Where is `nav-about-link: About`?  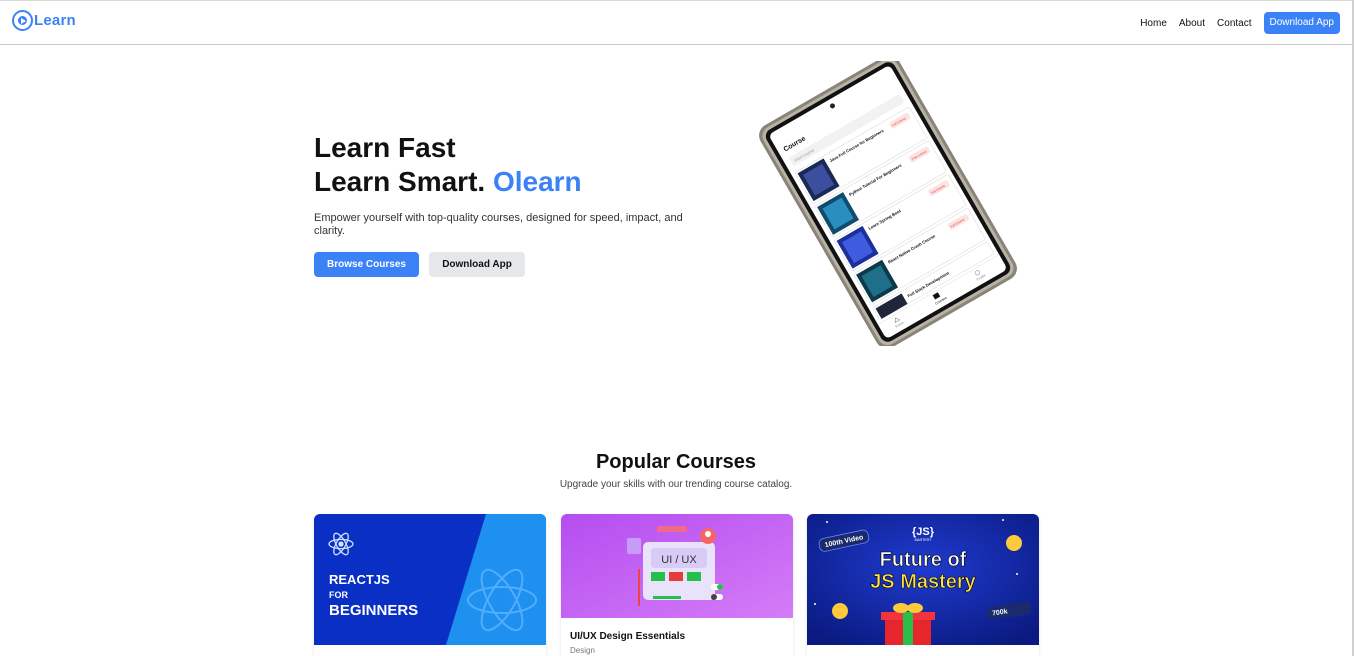
nav-about-link: About is located at coordinates (1192, 23).